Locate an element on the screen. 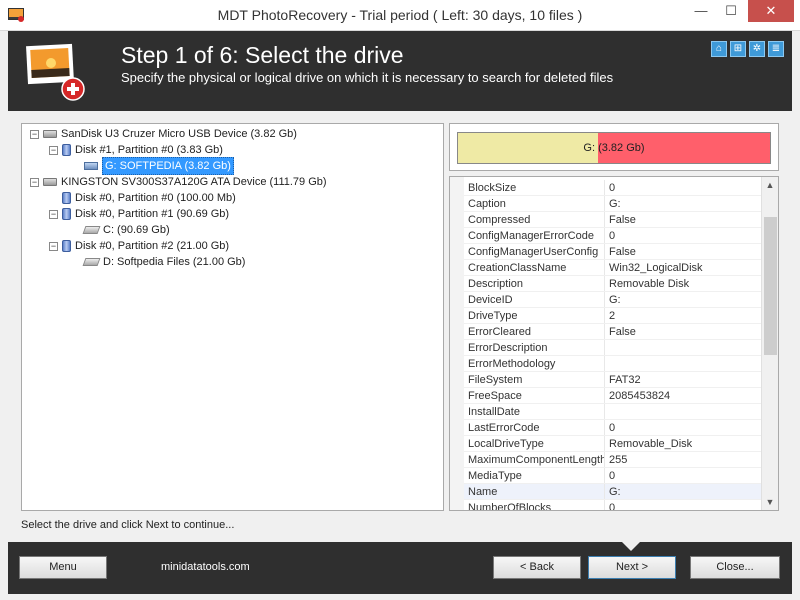  table-row: FileSystem FAT32 is located at coordinates (612, 380).